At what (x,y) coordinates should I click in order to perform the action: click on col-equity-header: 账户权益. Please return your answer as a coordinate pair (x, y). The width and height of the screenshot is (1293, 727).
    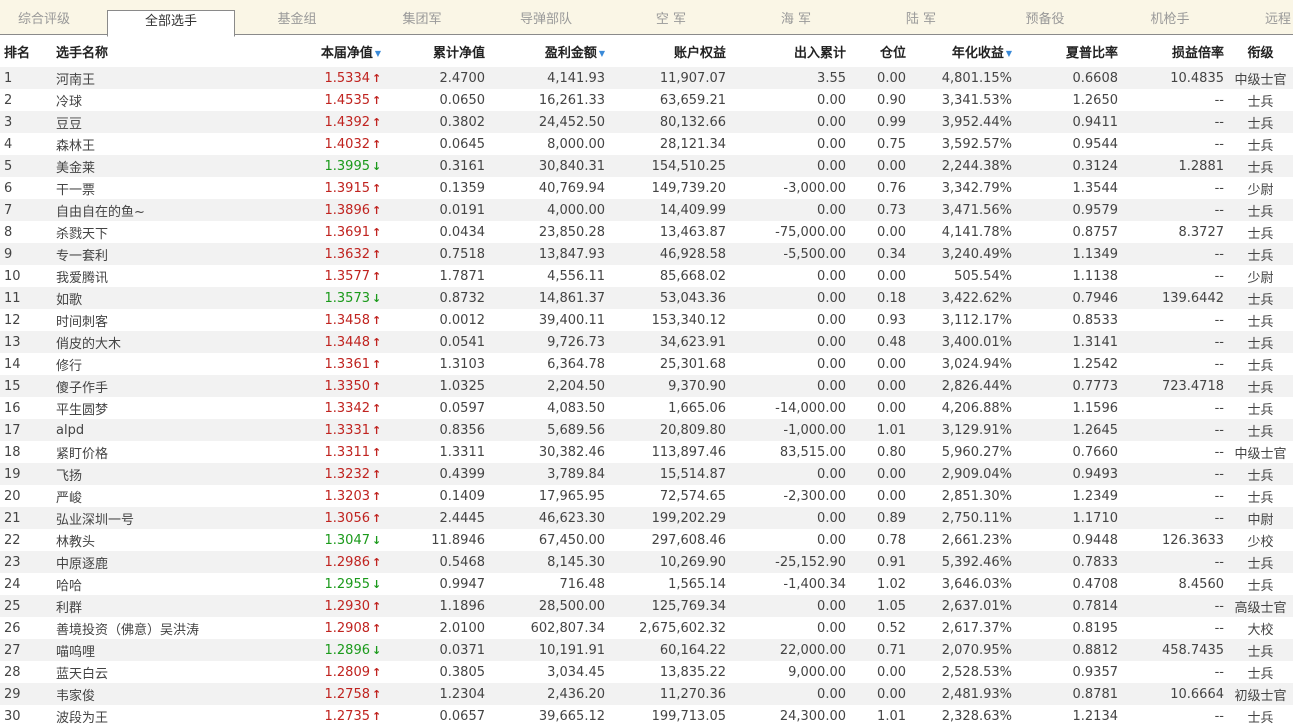
    Looking at the image, I should click on (669, 51).